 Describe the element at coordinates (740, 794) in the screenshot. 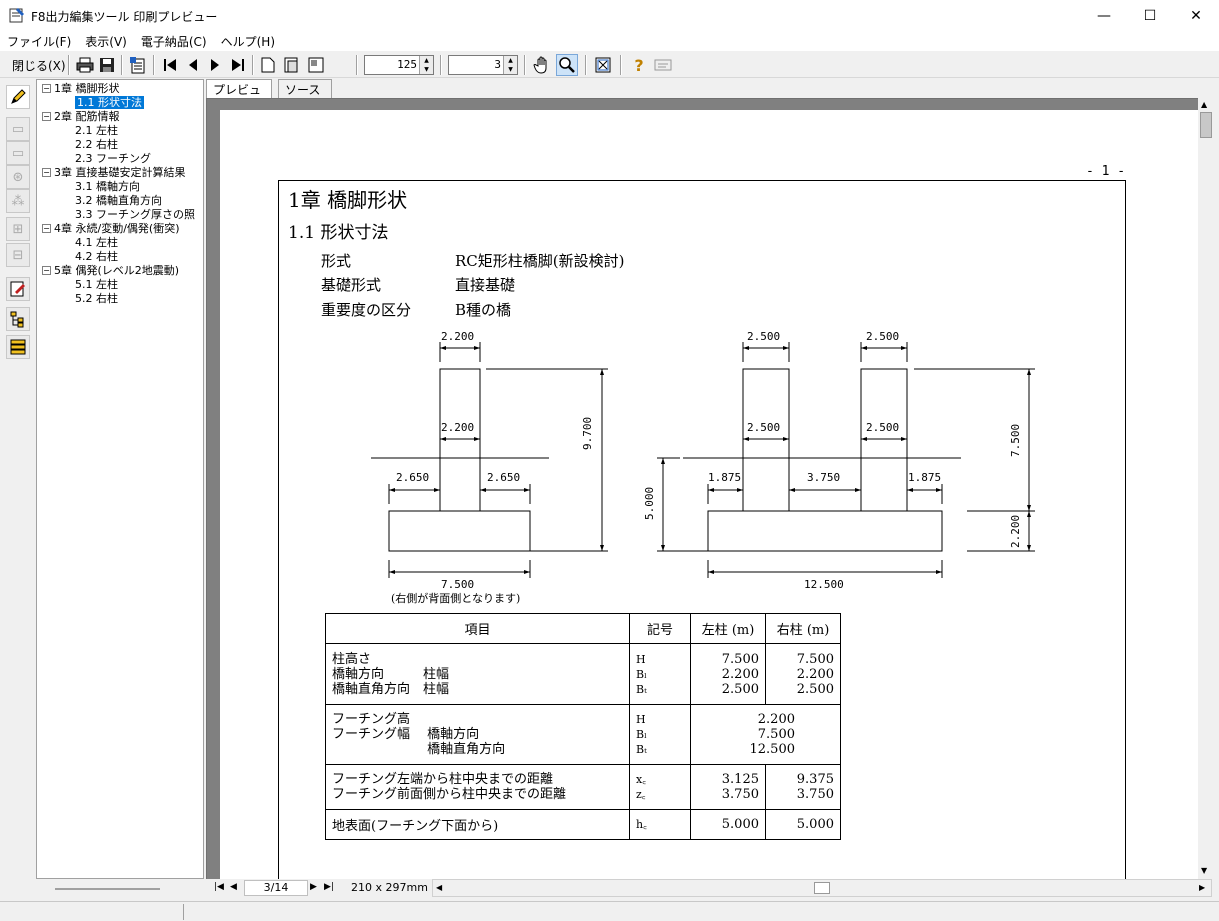

I see `table-cell: 3.750` at that location.